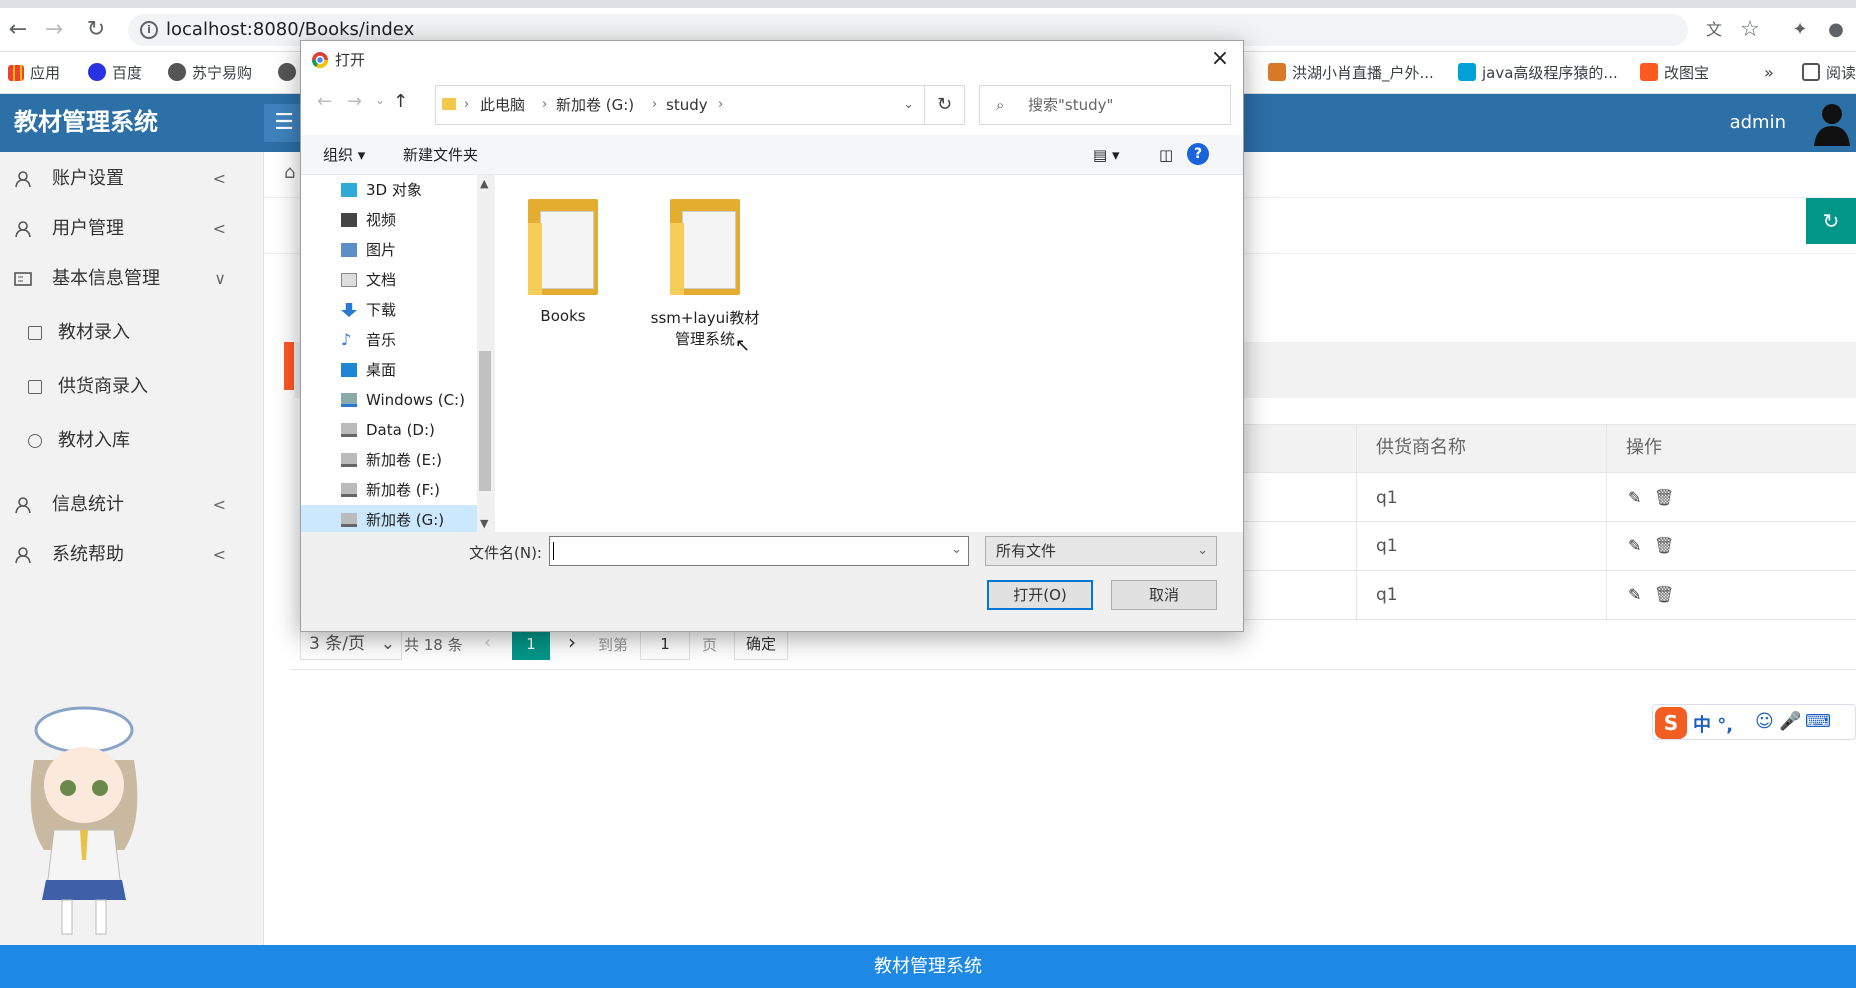  I want to click on nav-item-drive-d: Data (D:), so click(389, 430).